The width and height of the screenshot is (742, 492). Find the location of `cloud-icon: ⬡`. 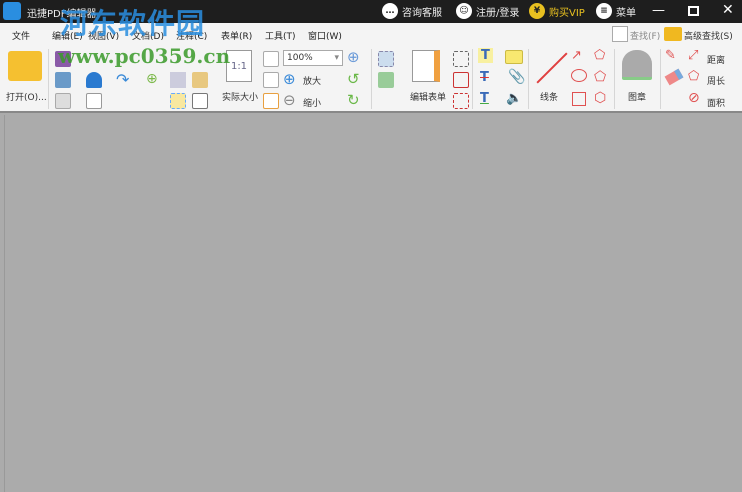

cloud-icon: ⬡ is located at coordinates (600, 98).